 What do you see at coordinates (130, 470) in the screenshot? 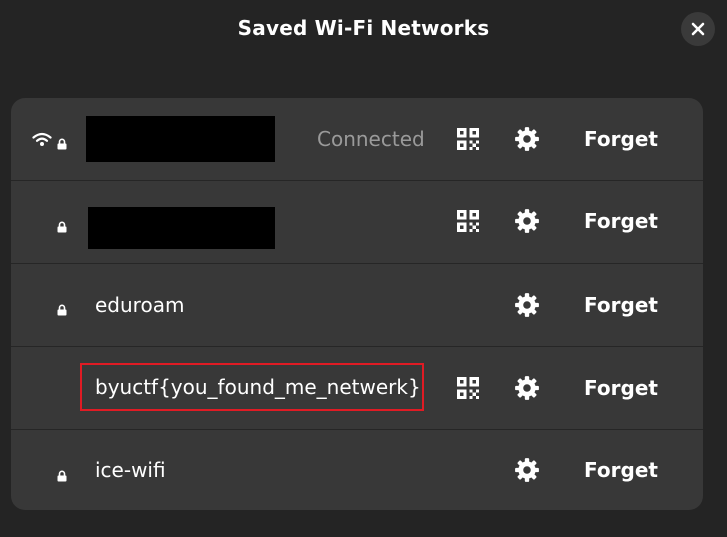
I see `network-name: ice-wifi` at bounding box center [130, 470].